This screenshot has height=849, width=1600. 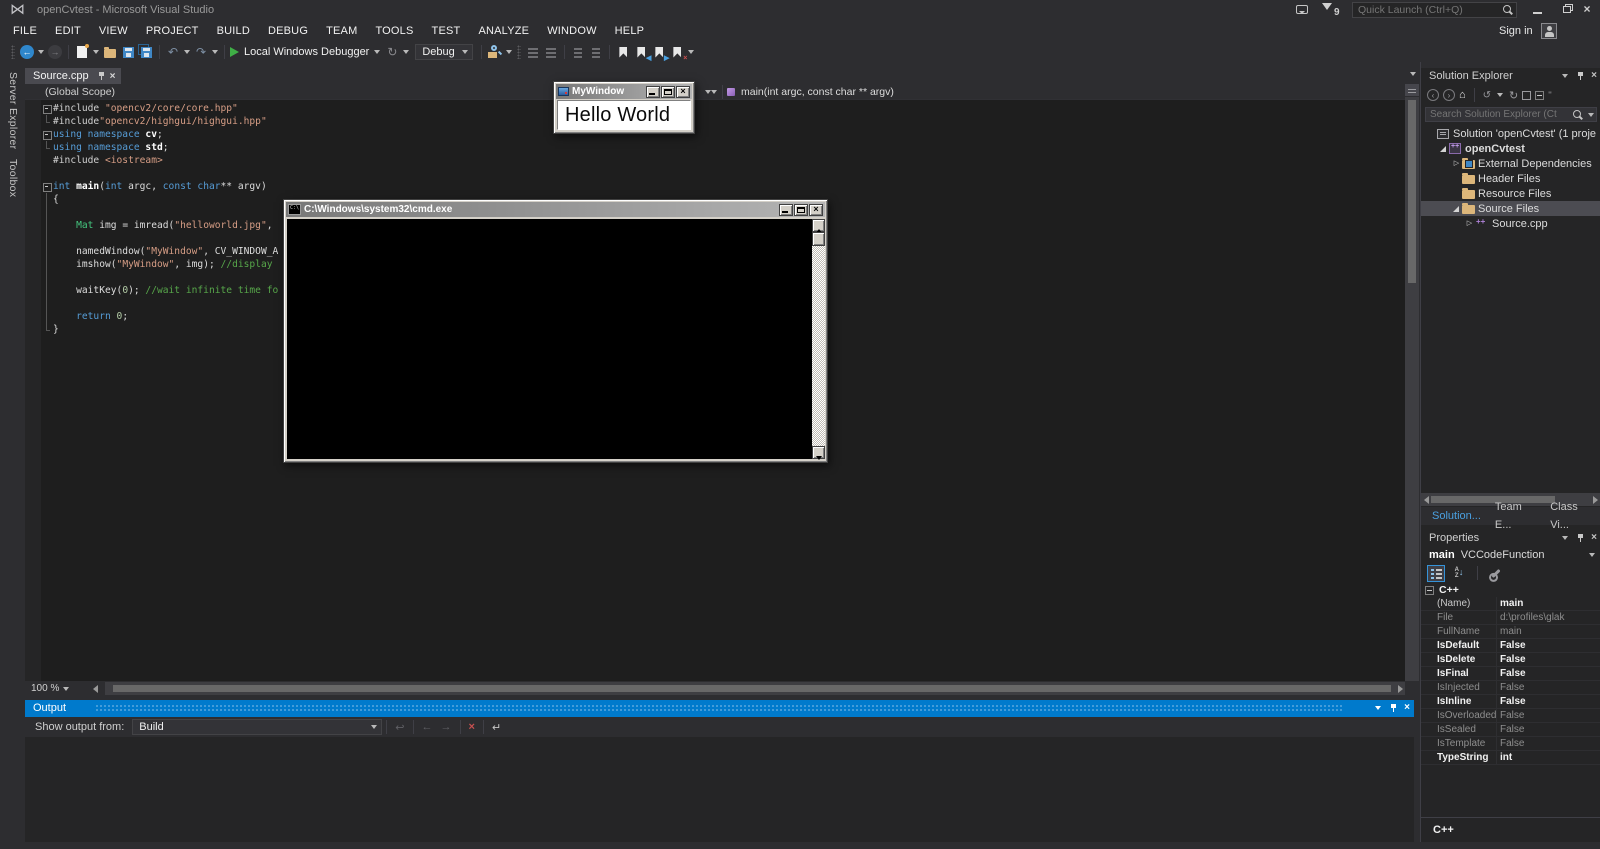 What do you see at coordinates (1510, 208) in the screenshot?
I see `tree-item-source-files: Source Files` at bounding box center [1510, 208].